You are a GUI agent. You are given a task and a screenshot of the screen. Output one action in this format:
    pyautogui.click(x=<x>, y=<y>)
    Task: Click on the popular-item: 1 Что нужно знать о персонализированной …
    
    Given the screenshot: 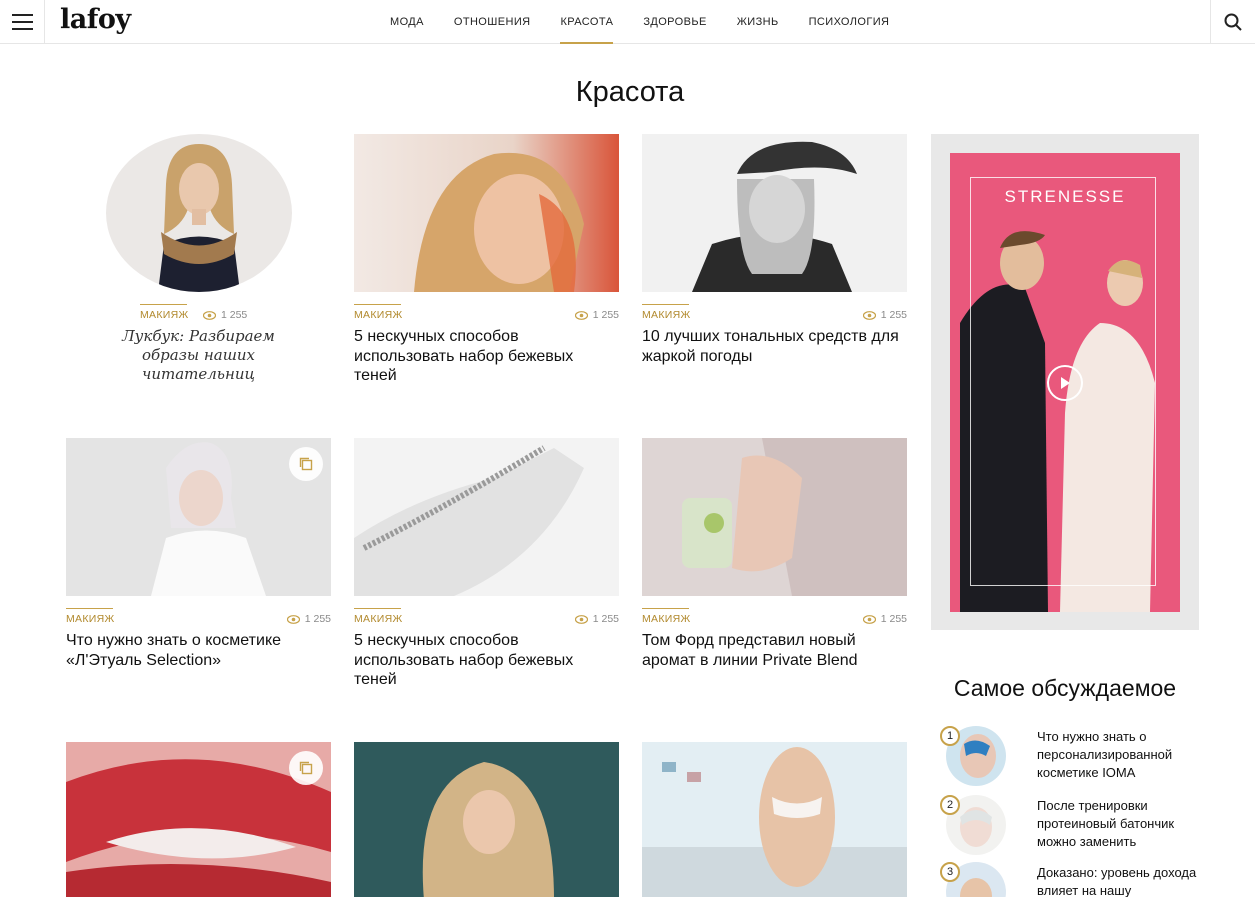 What is the action you would take?
    pyautogui.click(x=1070, y=758)
    